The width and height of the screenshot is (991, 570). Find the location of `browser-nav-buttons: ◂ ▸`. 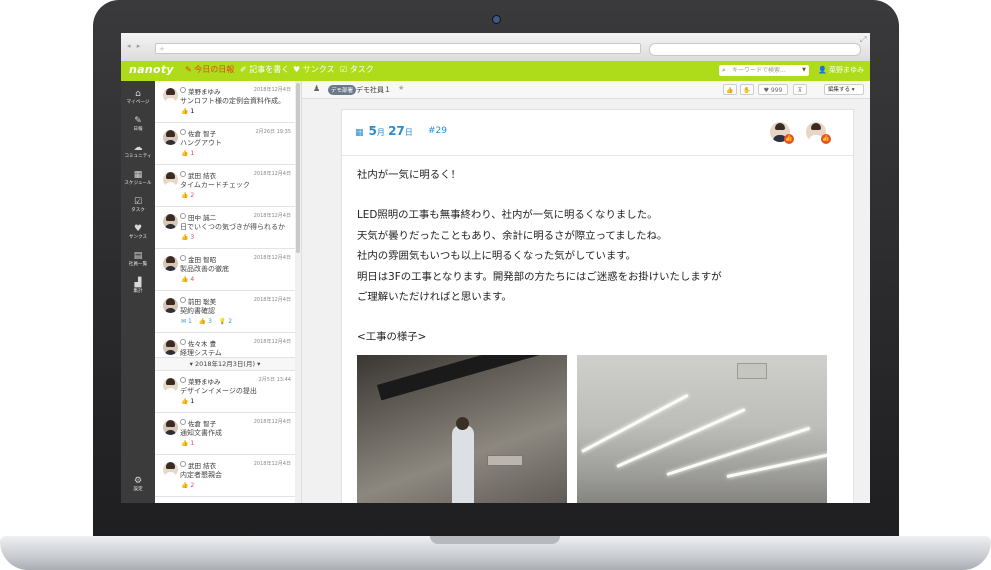

browser-nav-buttons: ◂ ▸ is located at coordinates (134, 46).